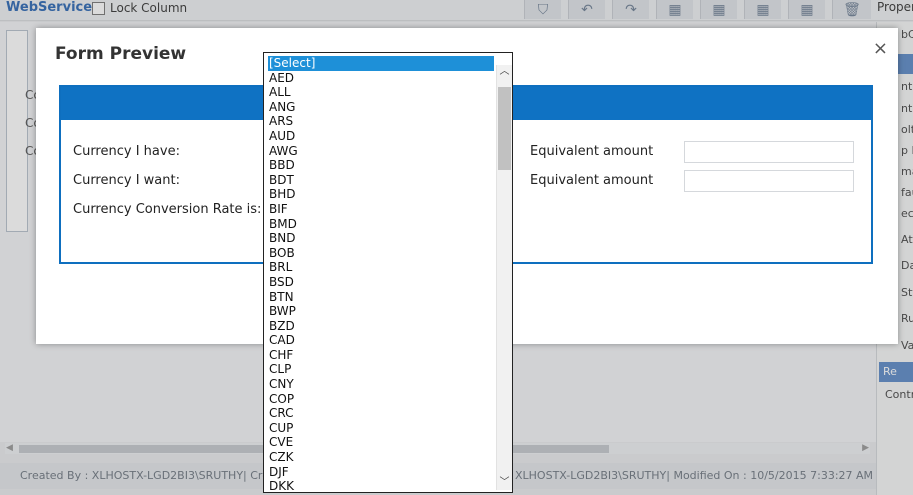 This screenshot has height=495, width=913. I want to click on currency-option: BDT, so click(381, 180).